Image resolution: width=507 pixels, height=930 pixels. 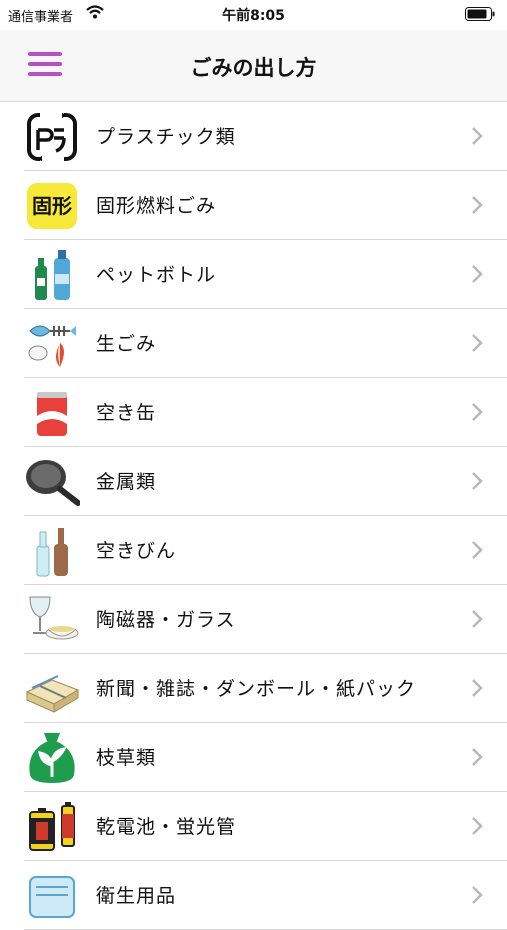 What do you see at coordinates (52, 346) in the screenshot?
I see `food-waste-icon` at bounding box center [52, 346].